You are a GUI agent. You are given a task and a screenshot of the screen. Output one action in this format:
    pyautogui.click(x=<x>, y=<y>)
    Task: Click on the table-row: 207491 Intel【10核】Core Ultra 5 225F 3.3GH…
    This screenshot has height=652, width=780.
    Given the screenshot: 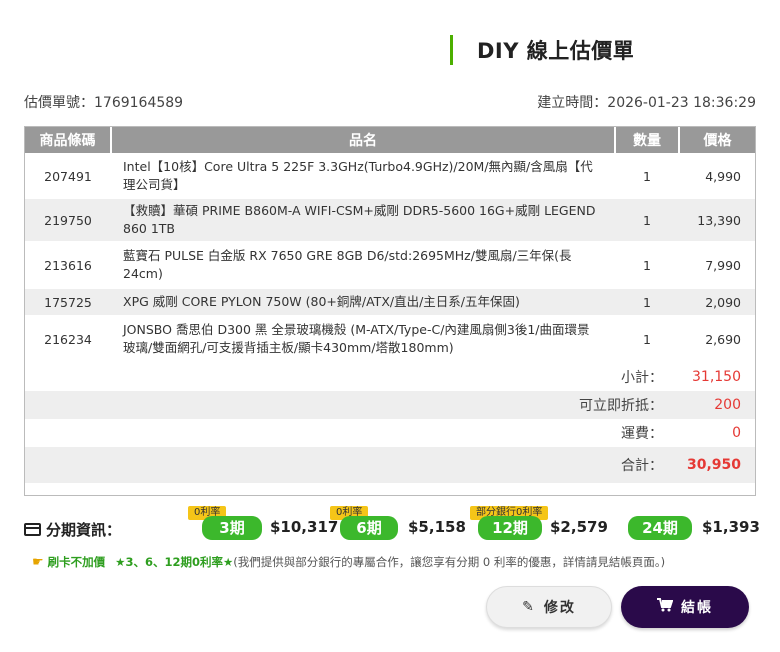 What is the action you would take?
    pyautogui.click(x=390, y=176)
    